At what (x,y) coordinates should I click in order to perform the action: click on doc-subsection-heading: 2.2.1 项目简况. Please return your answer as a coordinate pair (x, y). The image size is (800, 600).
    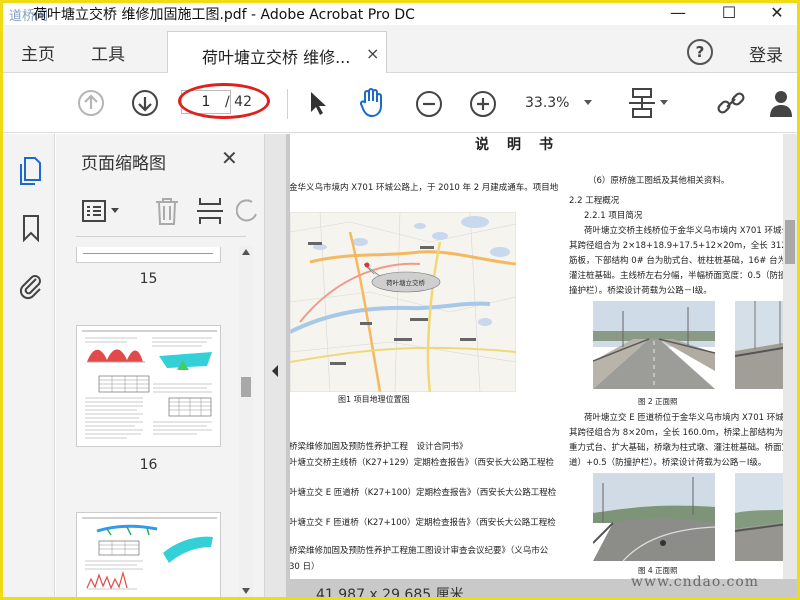
    Looking at the image, I should click on (613, 216).